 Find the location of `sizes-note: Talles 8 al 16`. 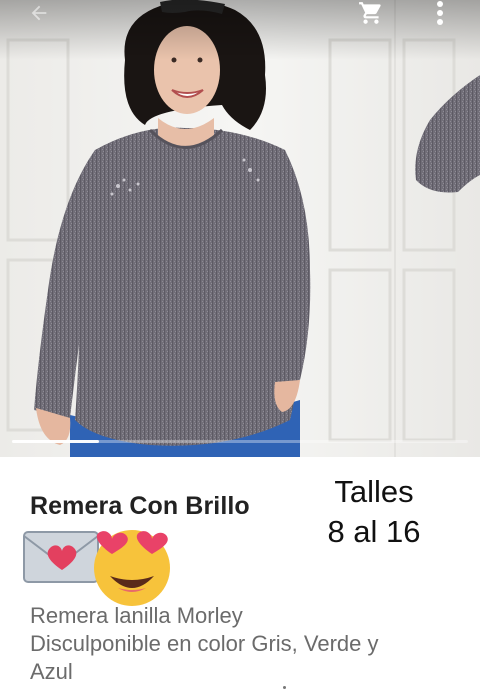

sizes-note: Talles 8 al 16 is located at coordinates (374, 512).